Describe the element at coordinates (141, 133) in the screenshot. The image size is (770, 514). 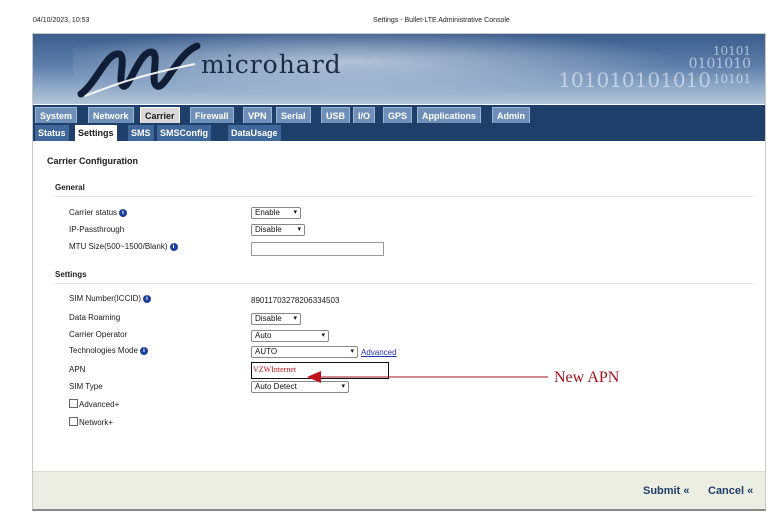
I see `subtab-sms: SMS` at that location.